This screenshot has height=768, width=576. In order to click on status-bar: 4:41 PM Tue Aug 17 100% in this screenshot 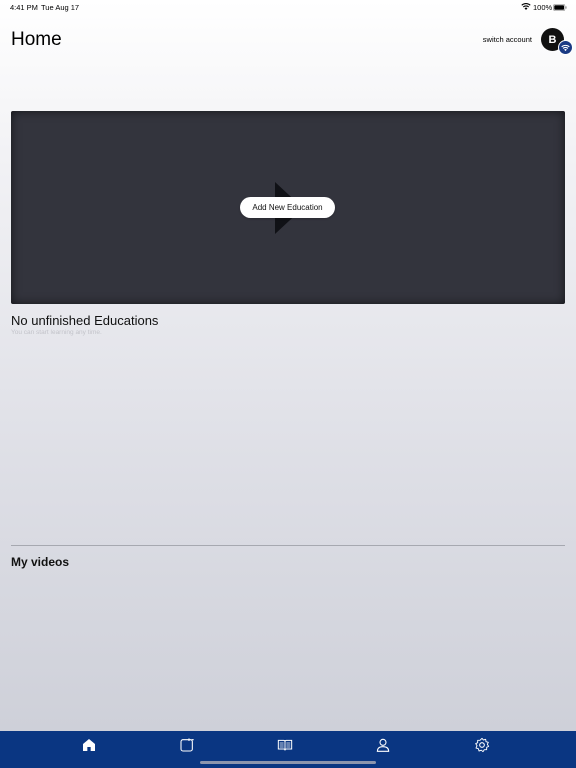, I will do `click(288, 7)`.